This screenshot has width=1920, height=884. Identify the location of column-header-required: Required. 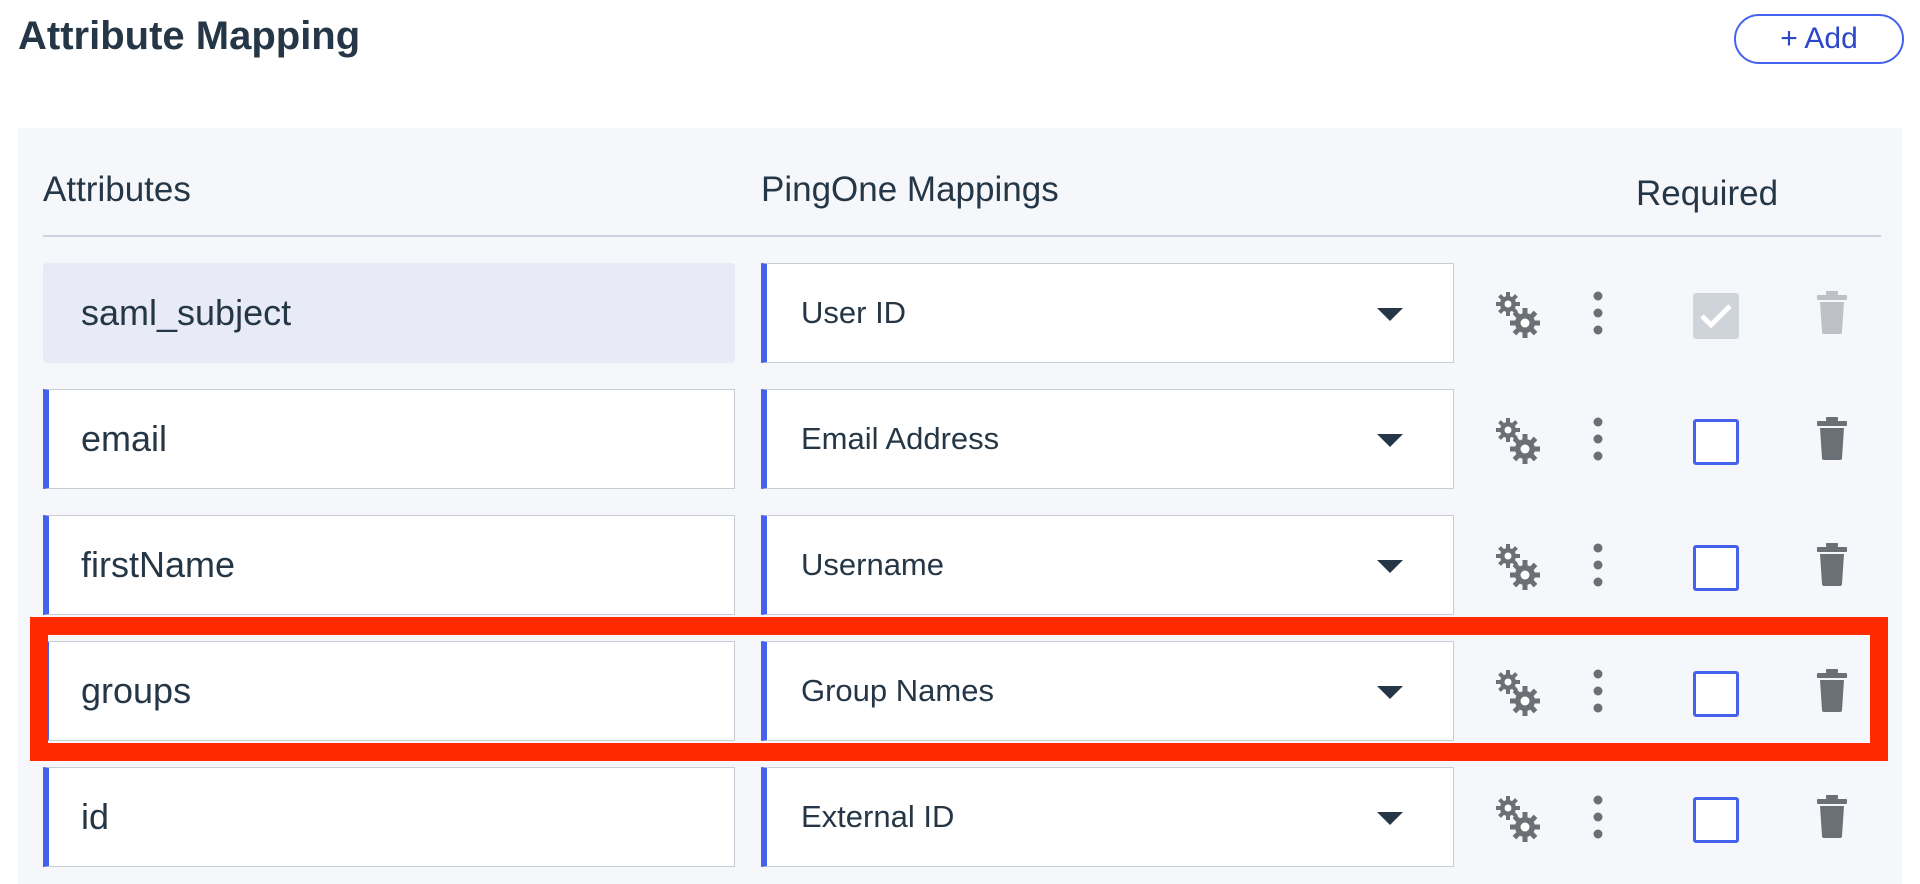
(1707, 193).